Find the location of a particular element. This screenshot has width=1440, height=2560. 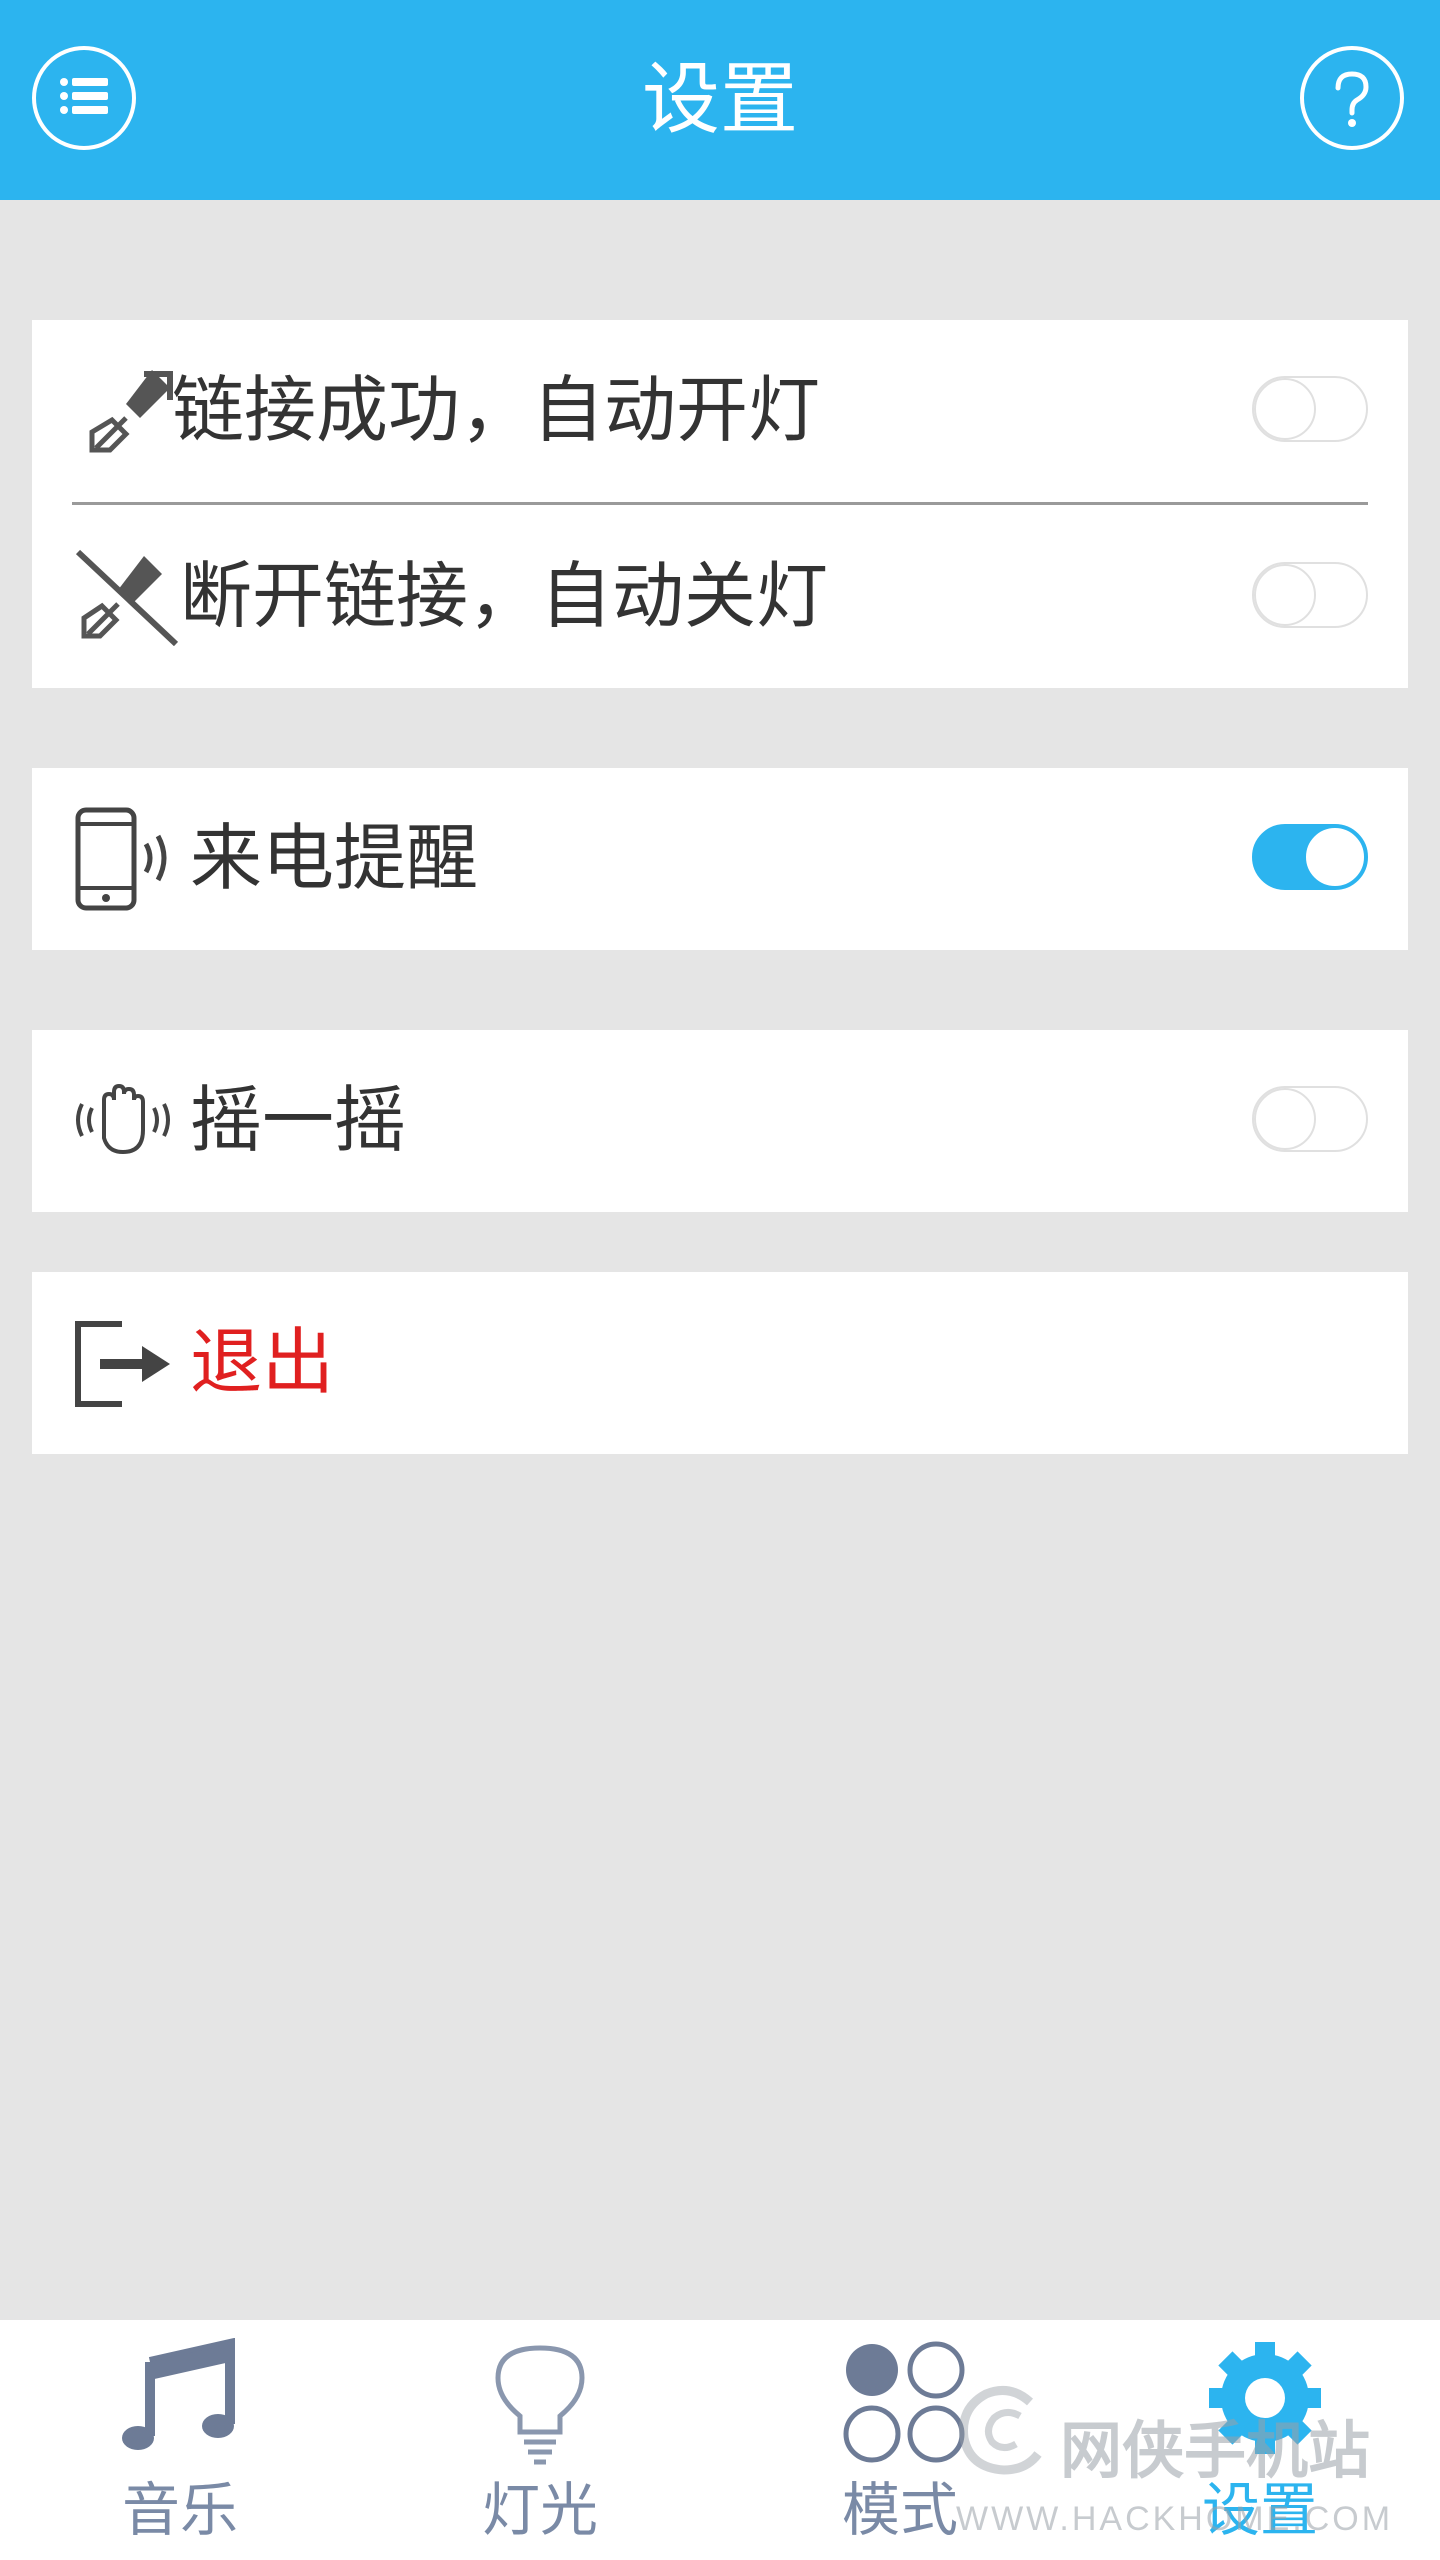

auto-light-card: 链接成功，自动开灯 断开链接，自动关灯 is located at coordinates (720, 504).